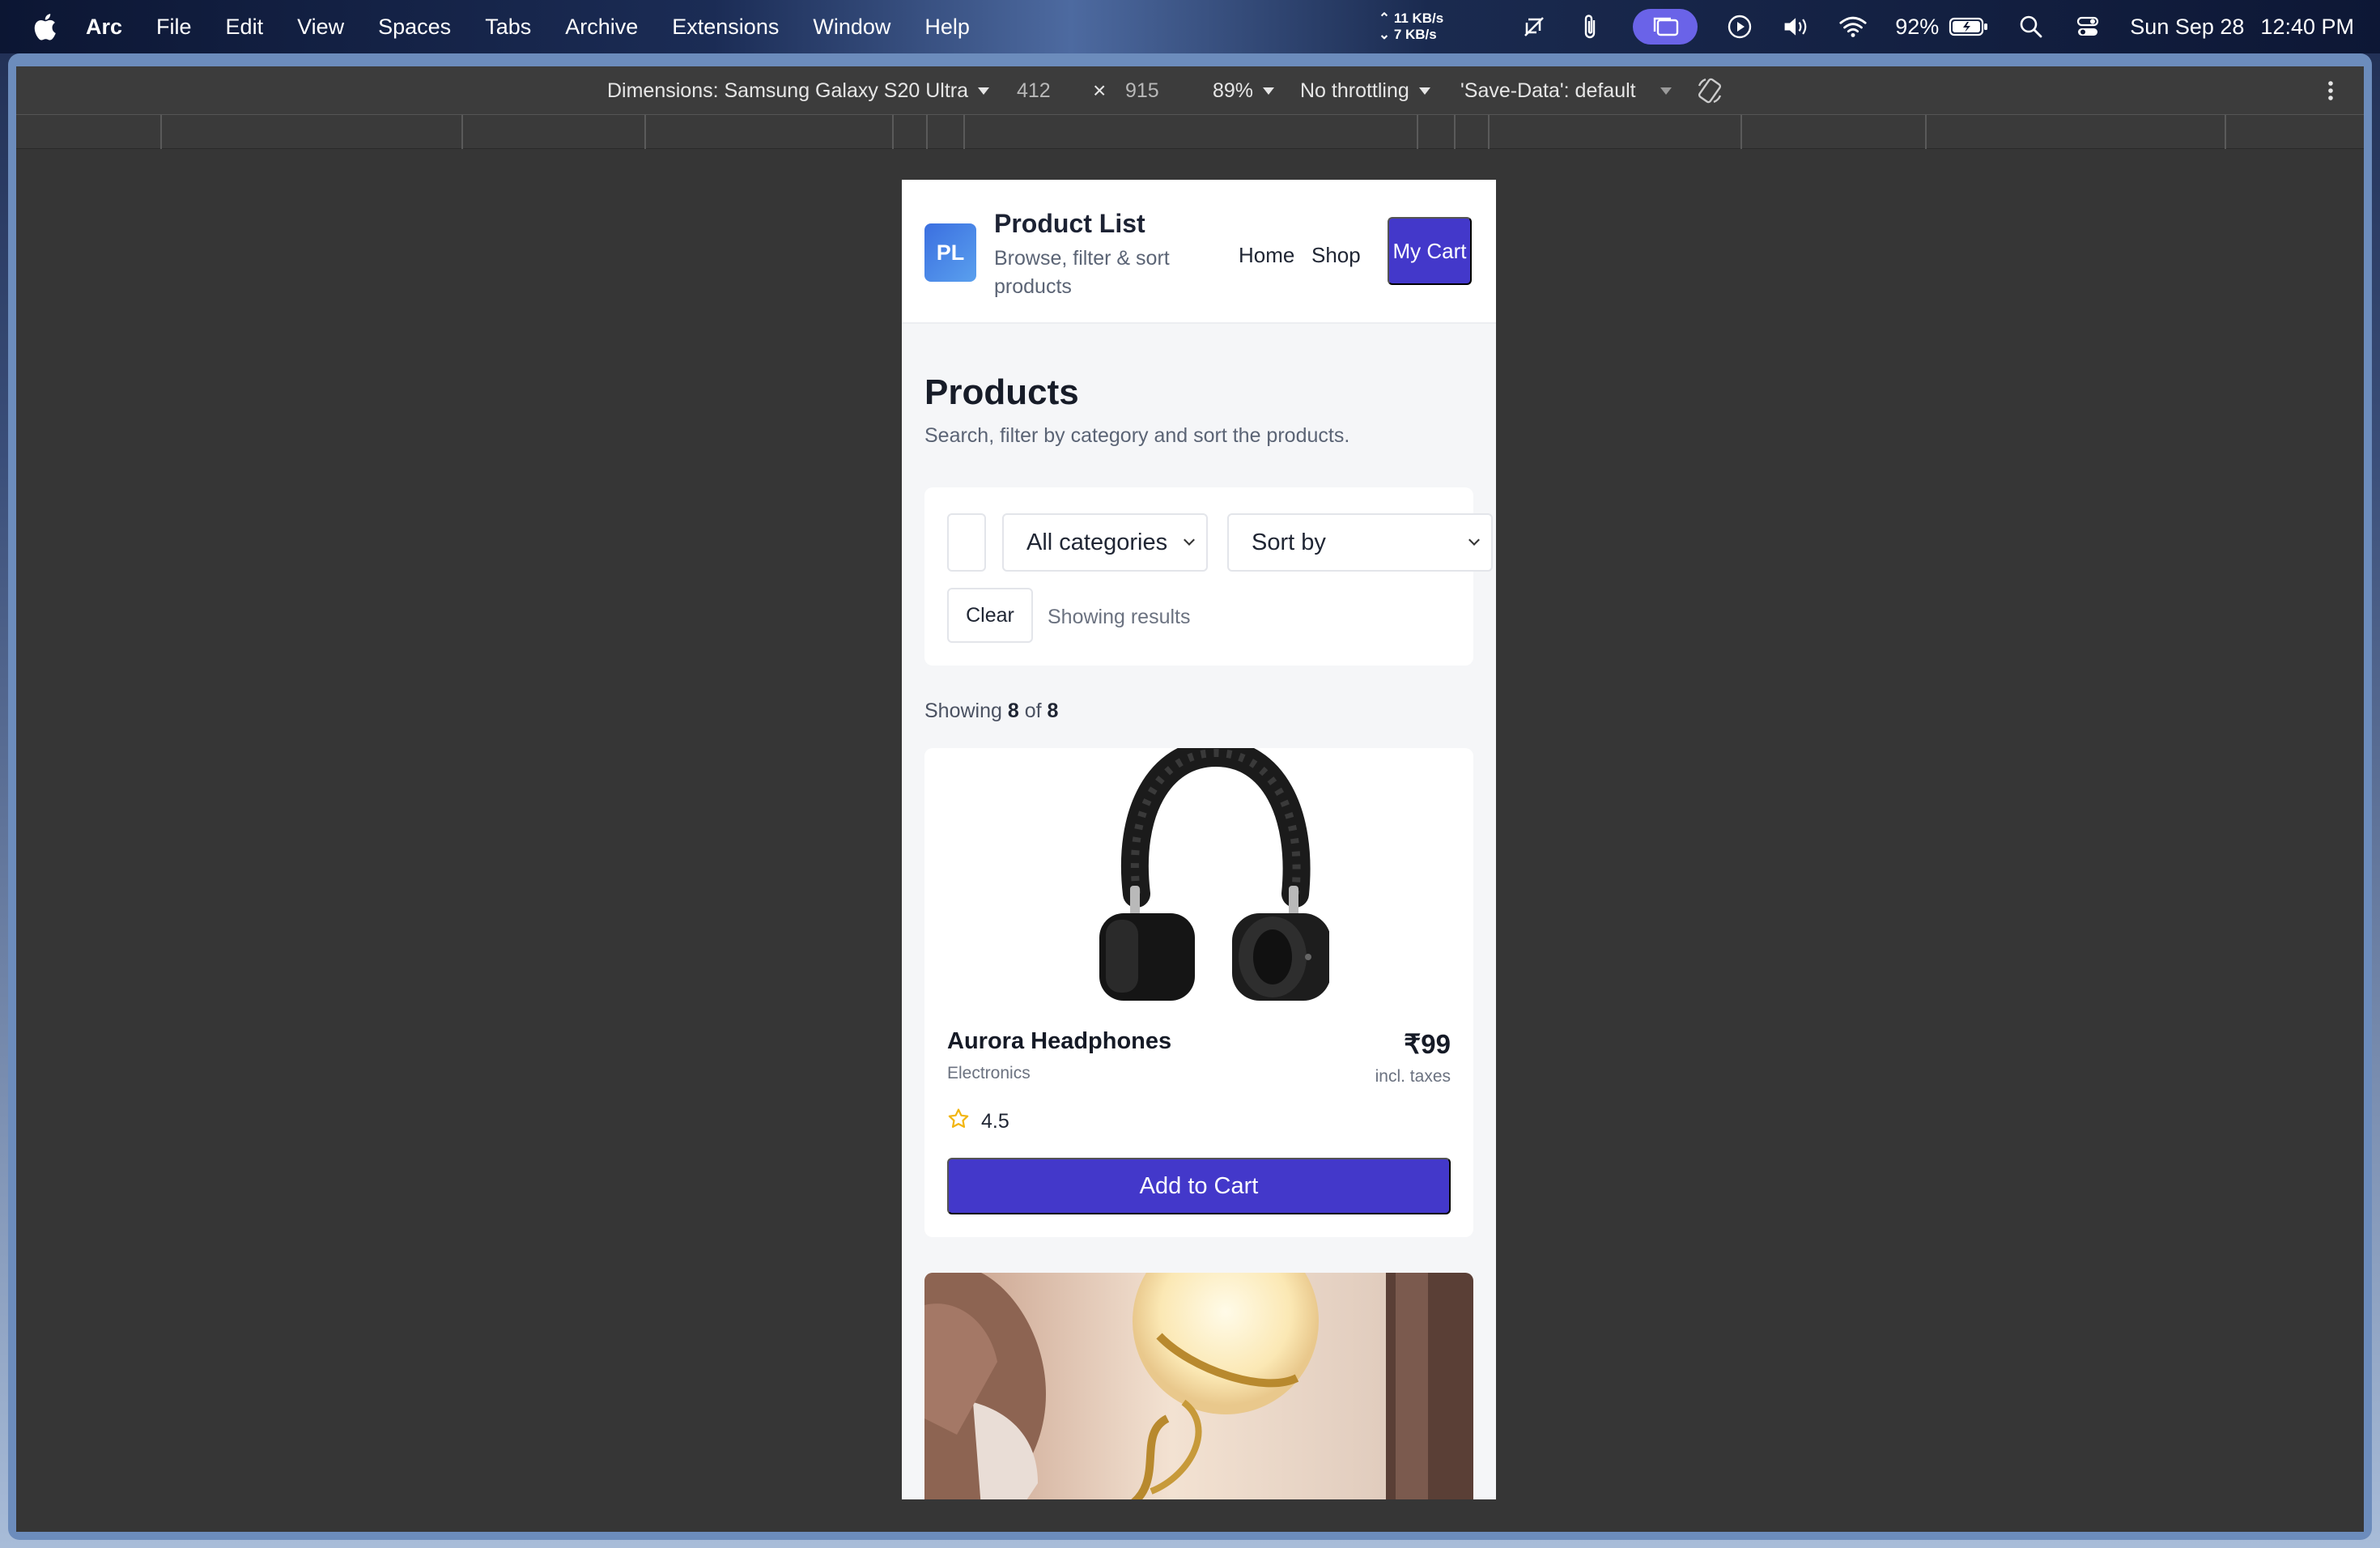  I want to click on battery-percent: 92%, so click(1918, 27).